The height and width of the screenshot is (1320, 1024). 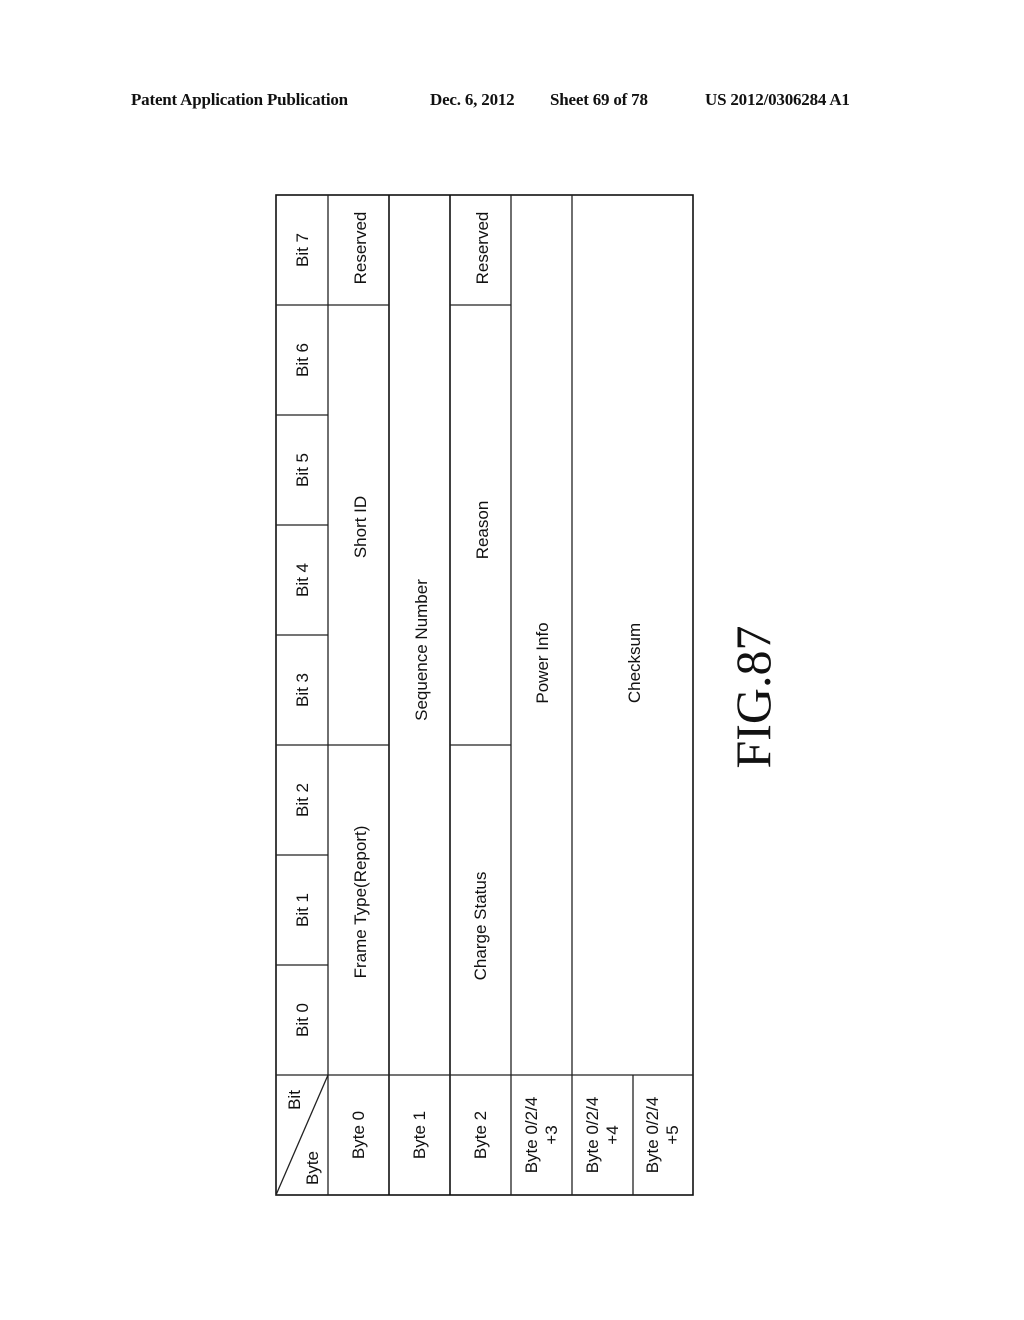 What do you see at coordinates (360, 902) in the screenshot?
I see `field-frame-type: Frame Type(Report)` at bounding box center [360, 902].